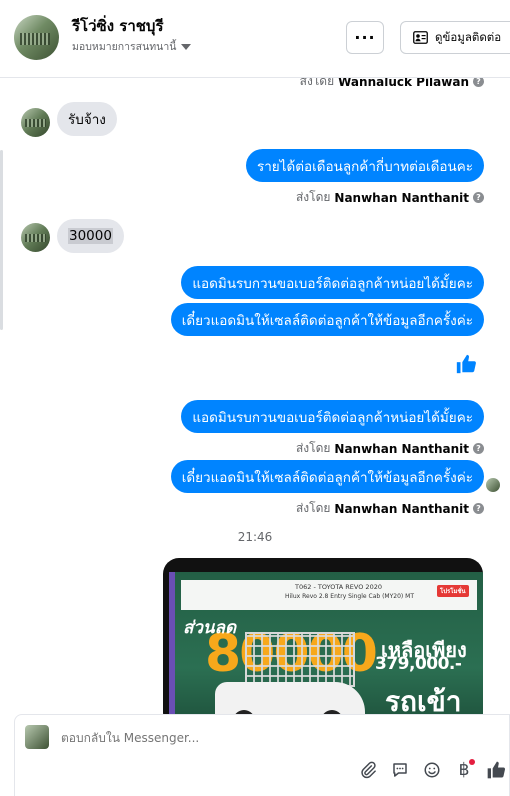 The image size is (510, 796). Describe the element at coordinates (210, 628) in the screenshot. I see `promo-discount-label: ส่วนลด` at that location.